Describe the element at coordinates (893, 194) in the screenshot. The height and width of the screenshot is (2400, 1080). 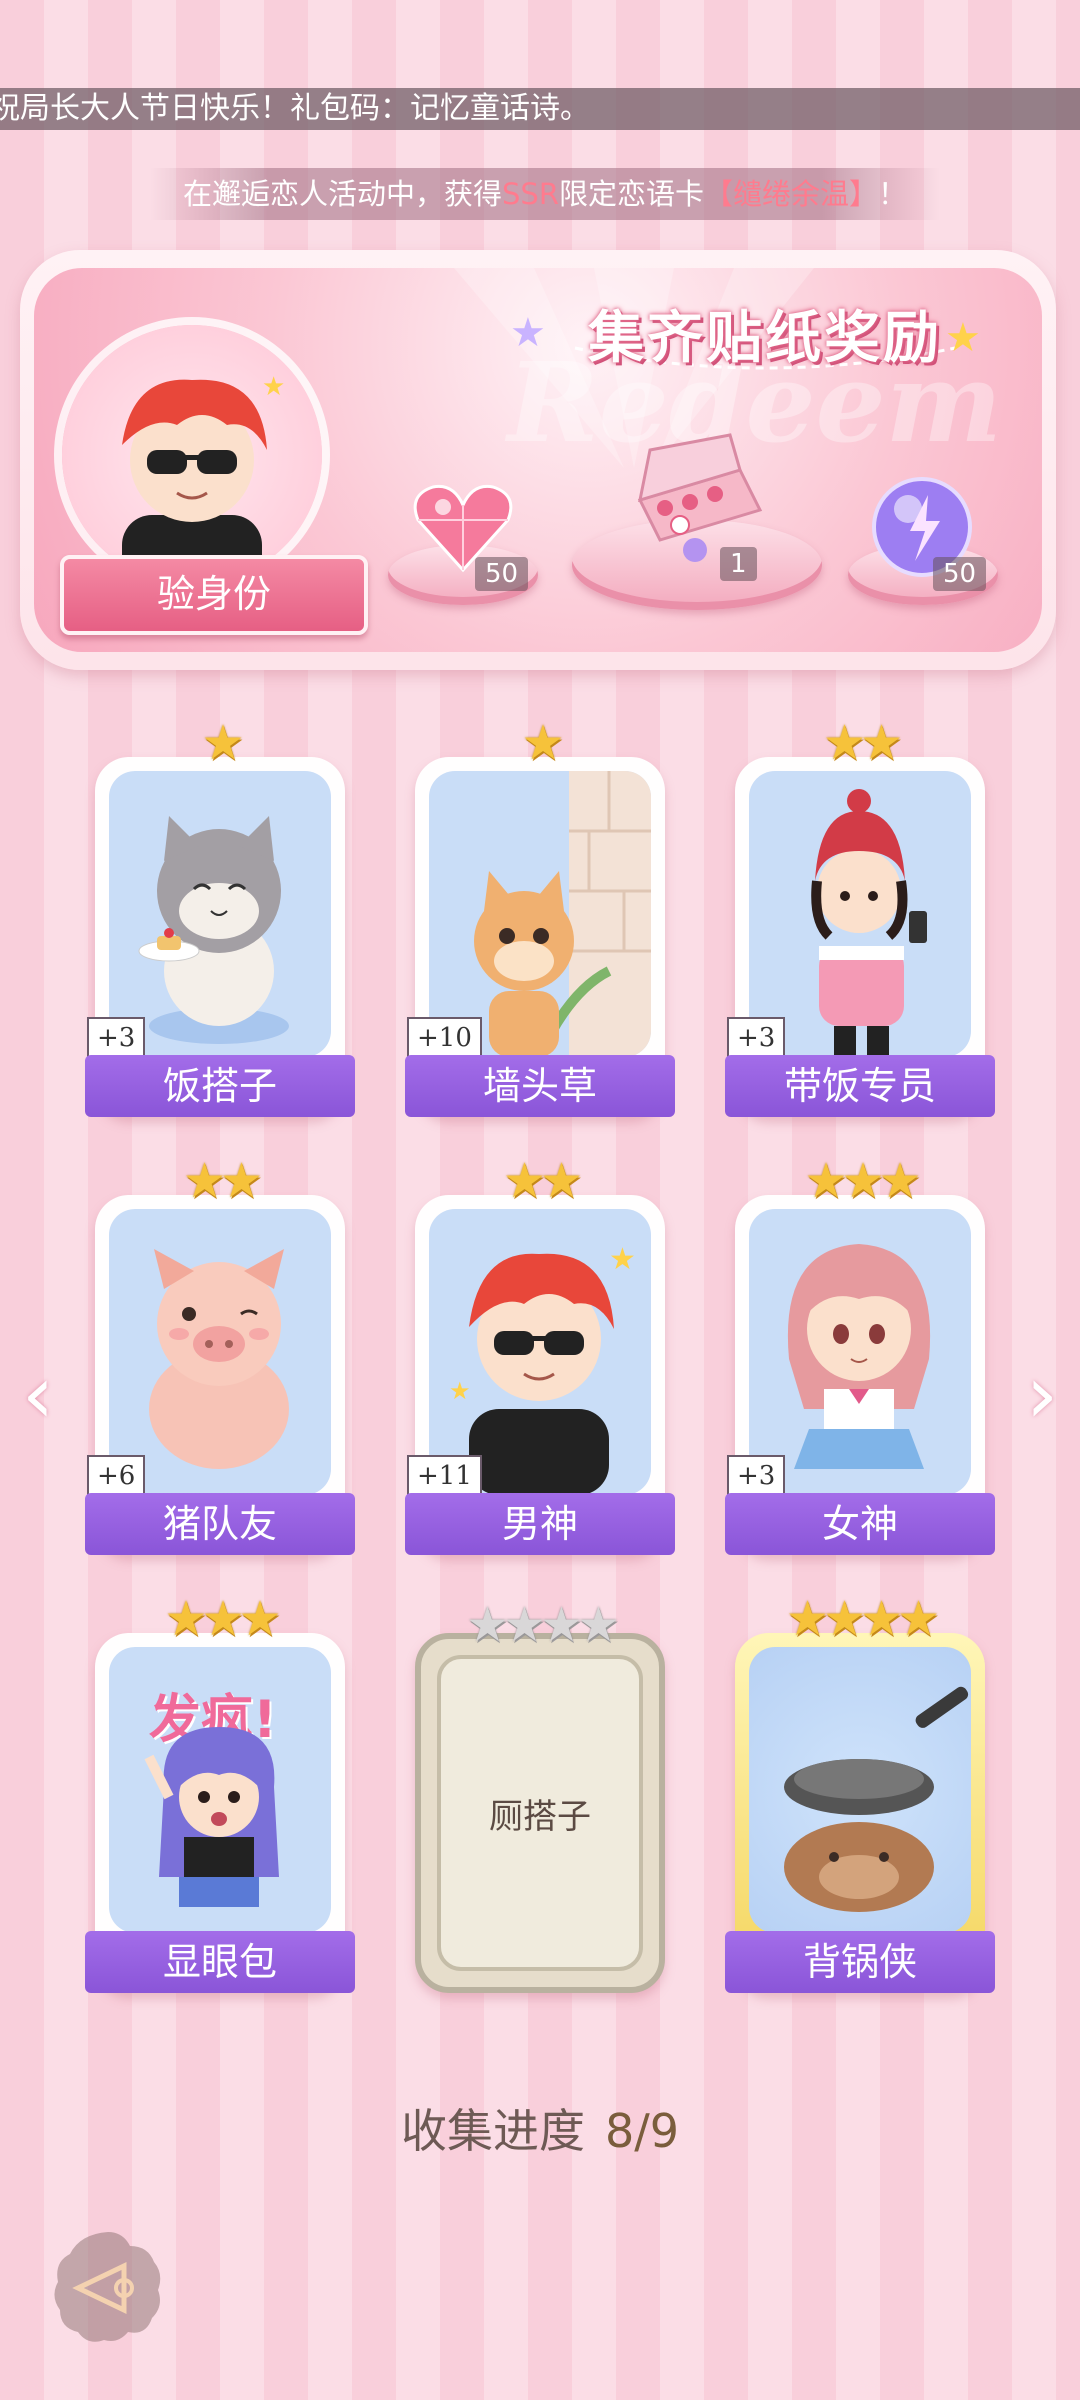
I see `notice-suffix: ！` at that location.